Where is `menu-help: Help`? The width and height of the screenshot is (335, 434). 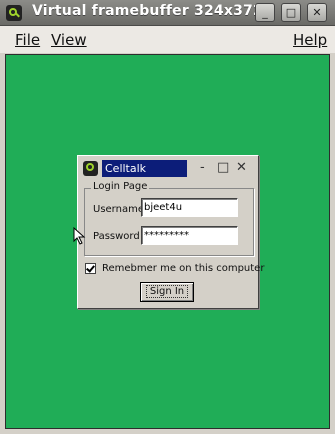 menu-help: Help is located at coordinates (310, 40).